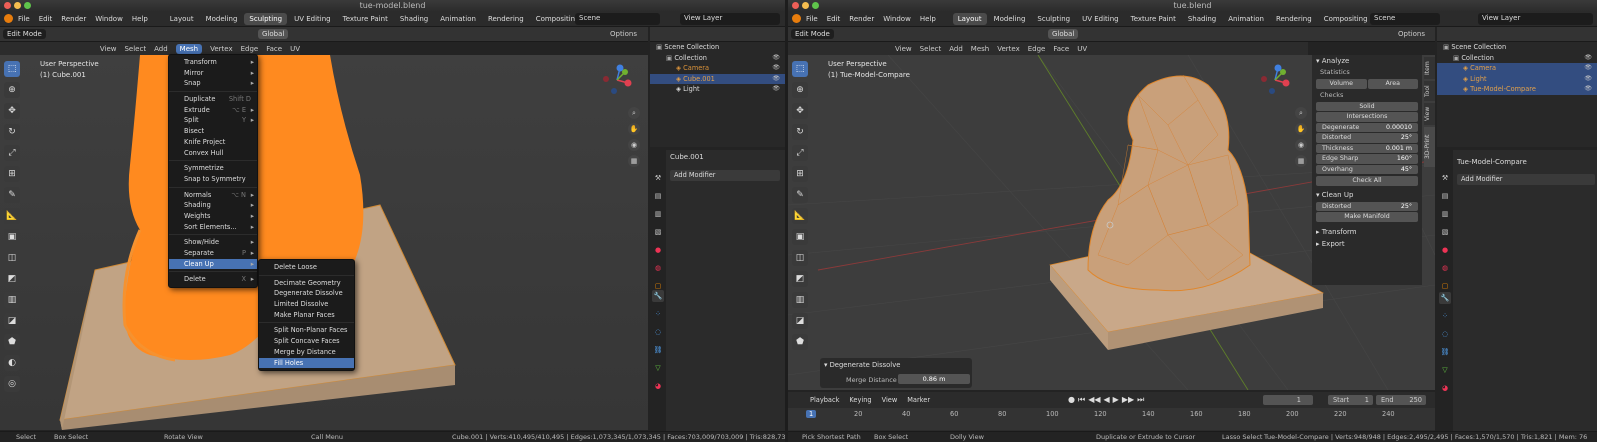 Image resolution: width=1597 pixels, height=442 pixels. Describe the element at coordinates (213, 110) in the screenshot. I see `mesh-menu-extrude: Extrude ⌥ E ▸` at that location.